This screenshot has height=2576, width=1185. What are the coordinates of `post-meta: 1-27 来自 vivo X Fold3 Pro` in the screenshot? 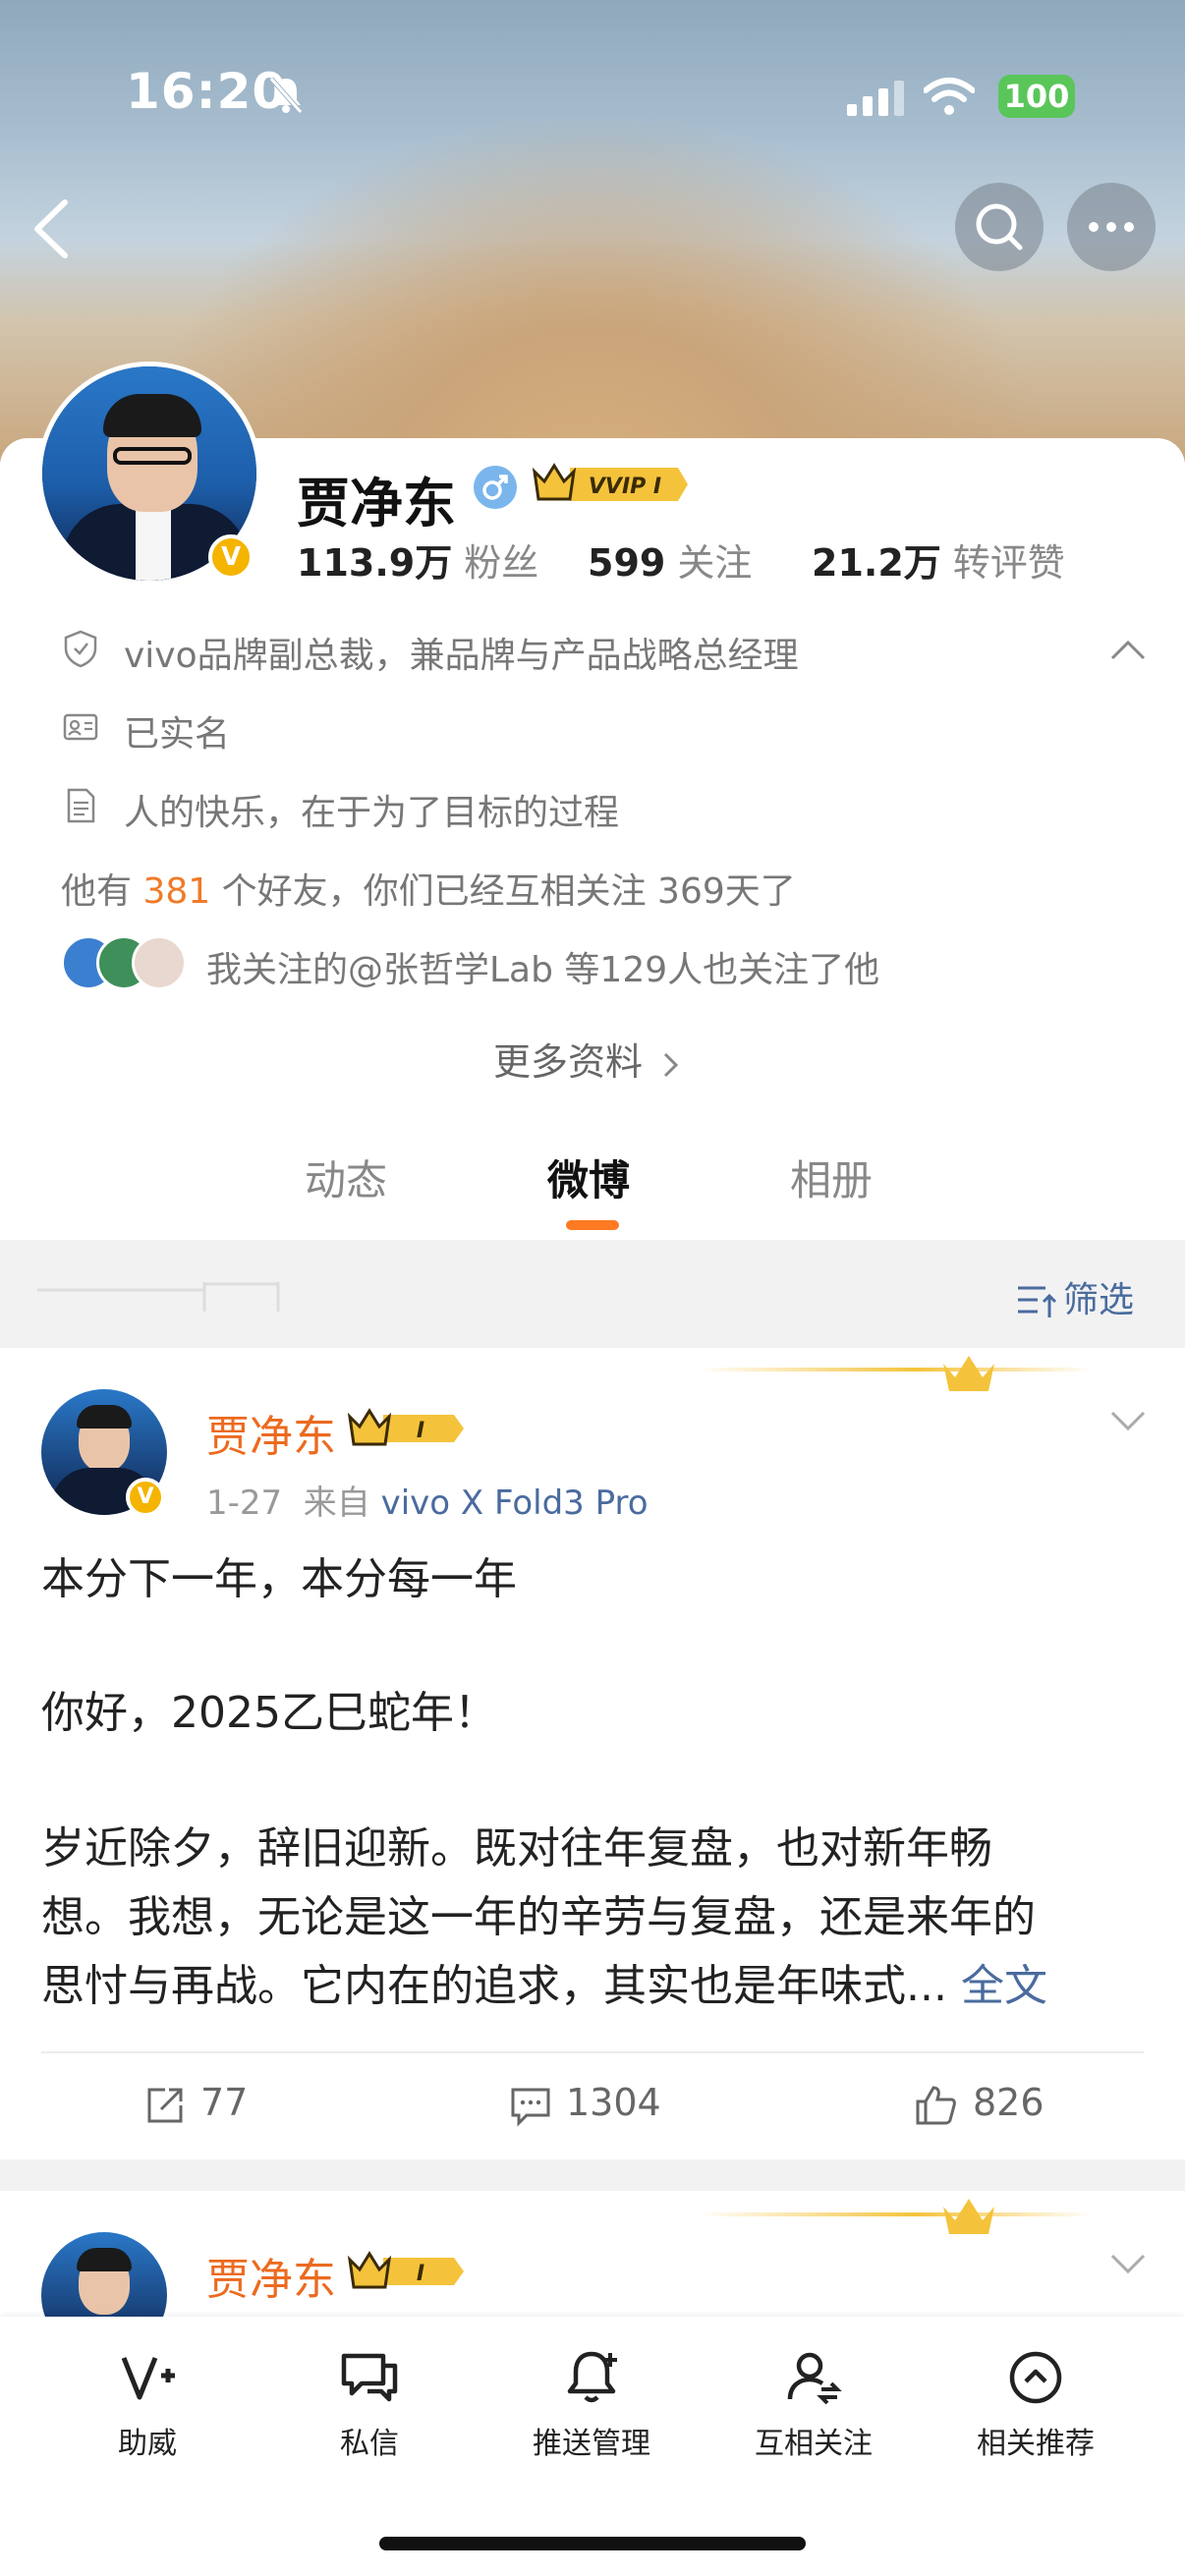 It's located at (428, 1503).